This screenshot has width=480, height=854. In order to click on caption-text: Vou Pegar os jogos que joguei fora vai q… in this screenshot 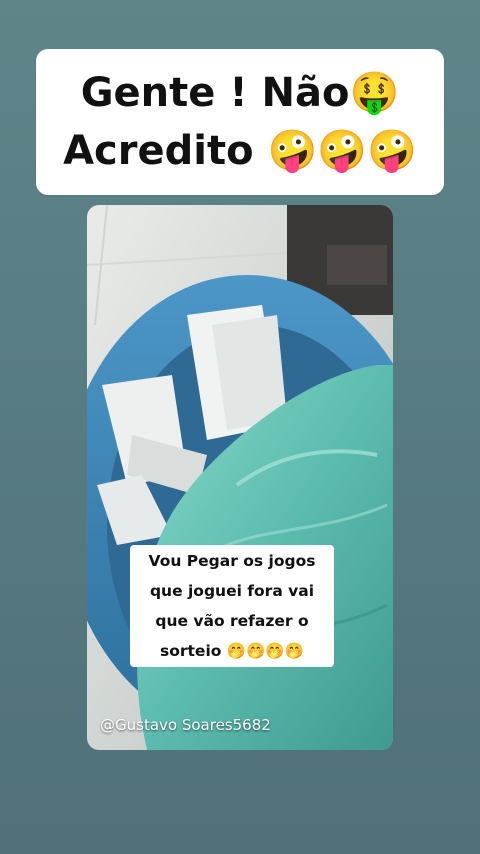, I will do `click(232, 606)`.